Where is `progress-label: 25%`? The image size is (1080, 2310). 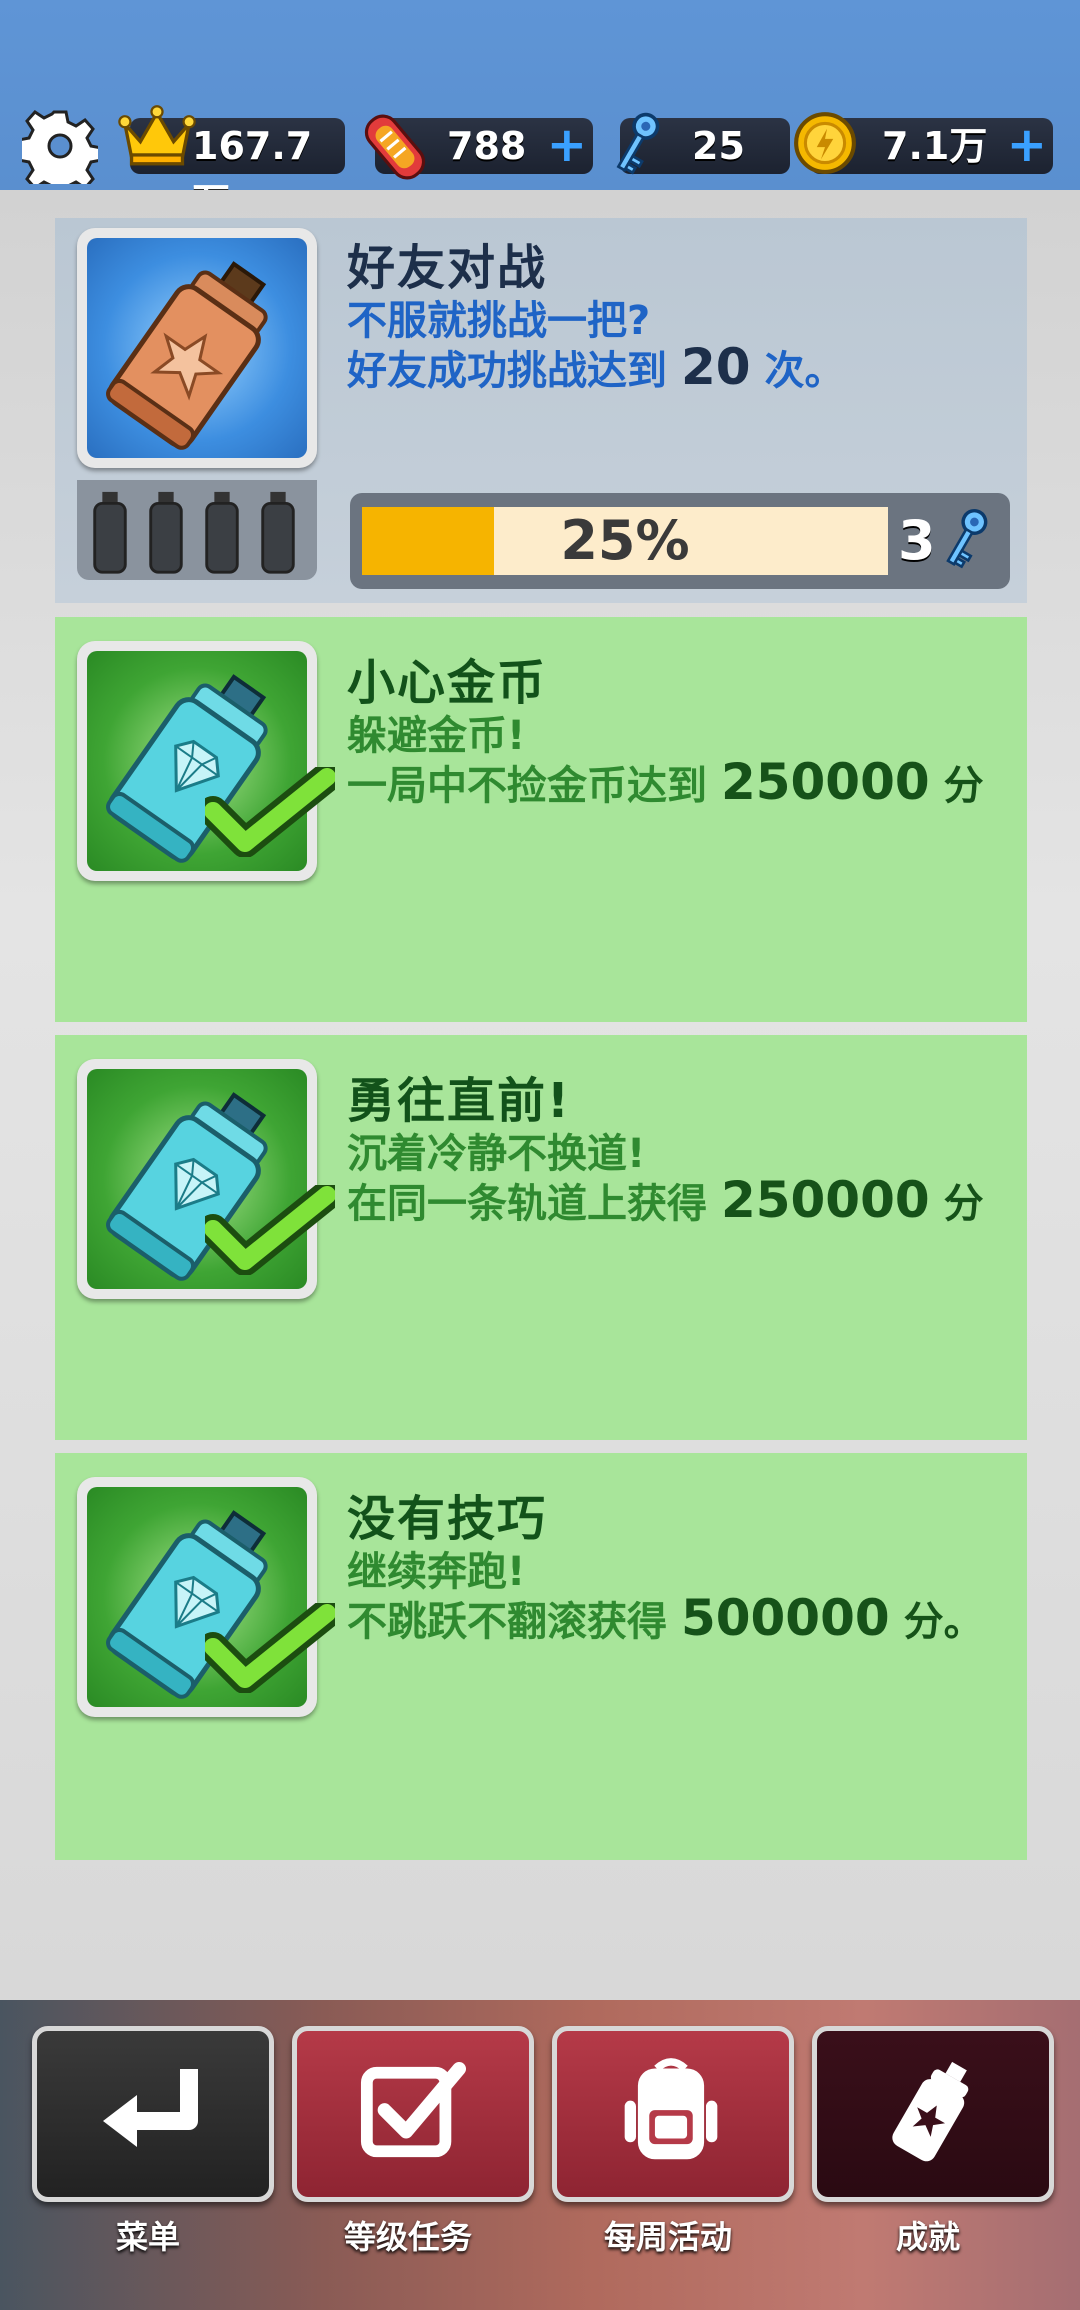 progress-label: 25% is located at coordinates (625, 540).